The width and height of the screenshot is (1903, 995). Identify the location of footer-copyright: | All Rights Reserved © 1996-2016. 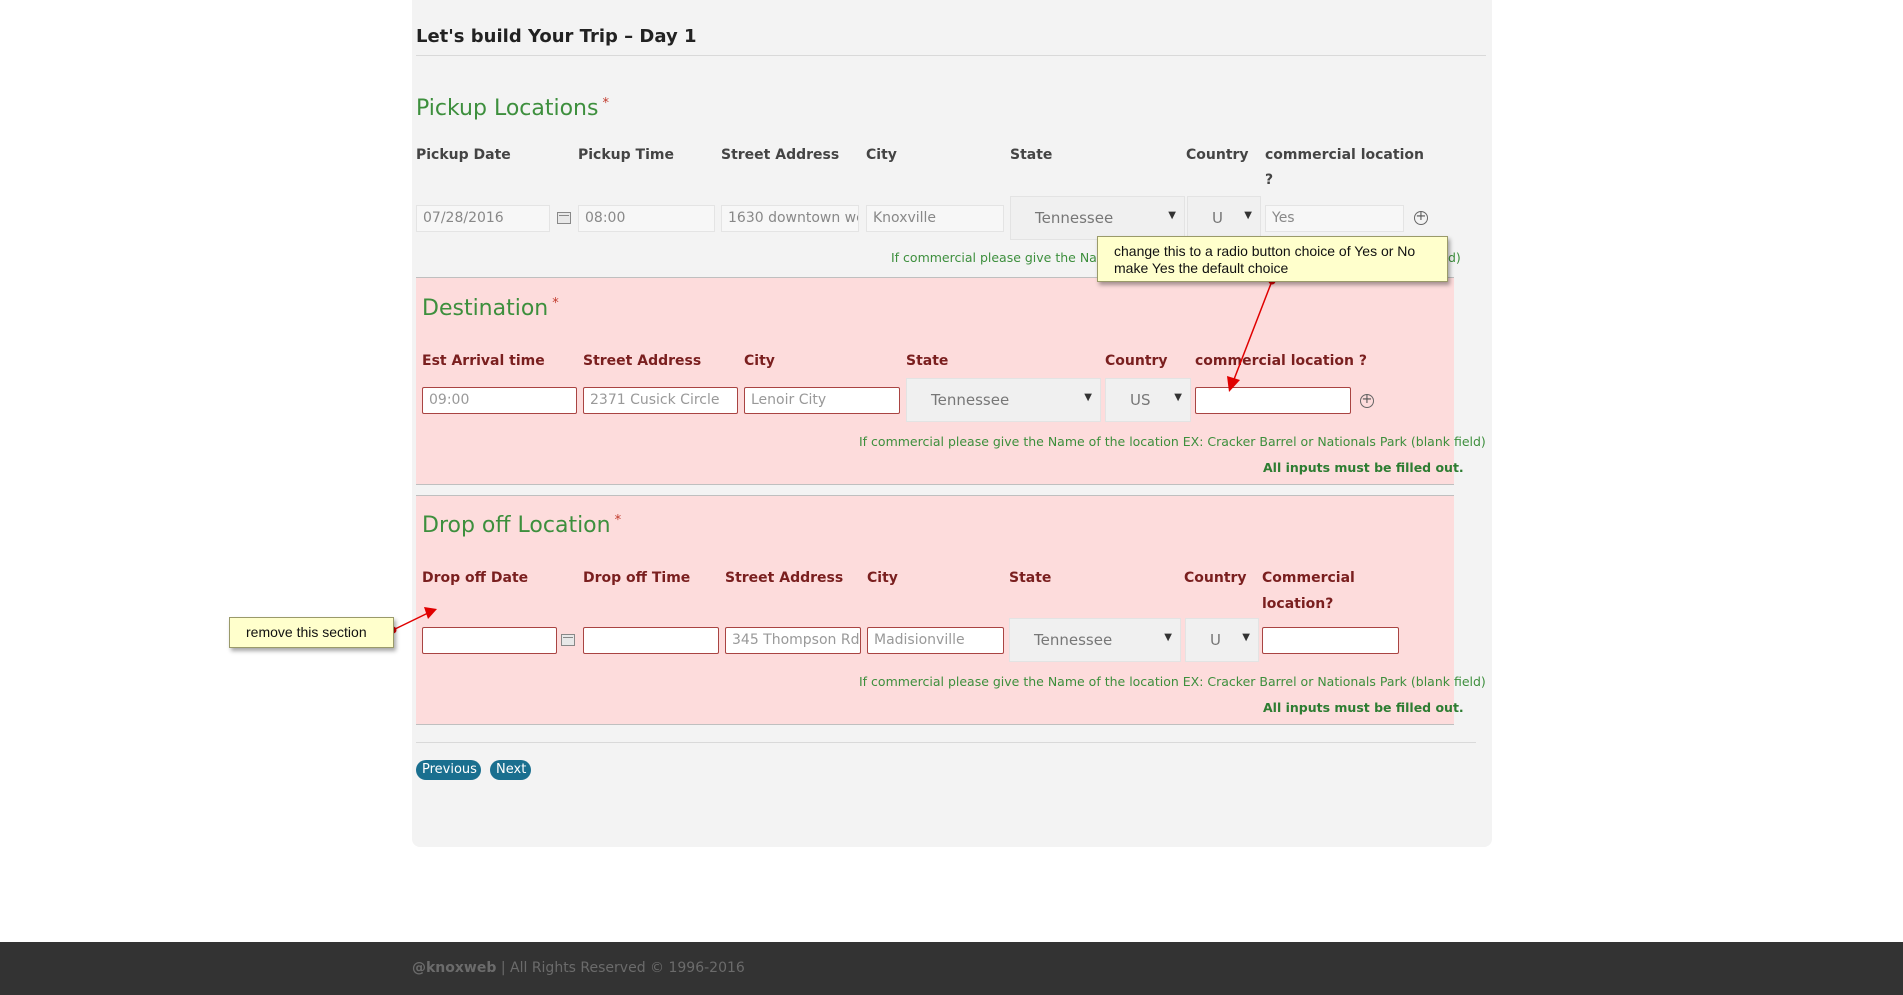
(620, 968).